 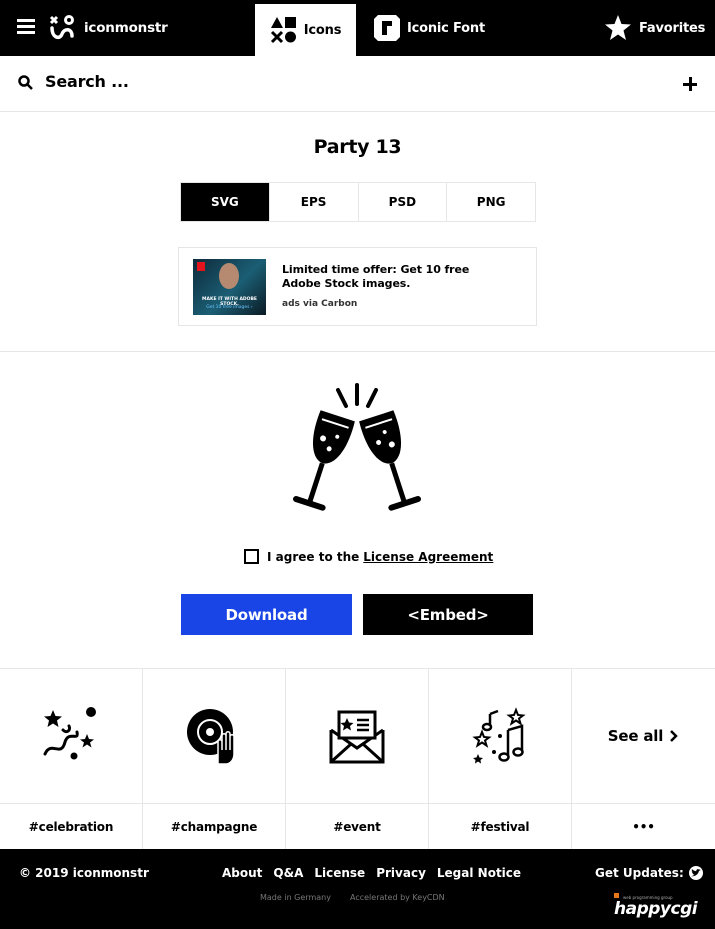 I want to click on format-tab-png: PNG, so click(x=490, y=202).